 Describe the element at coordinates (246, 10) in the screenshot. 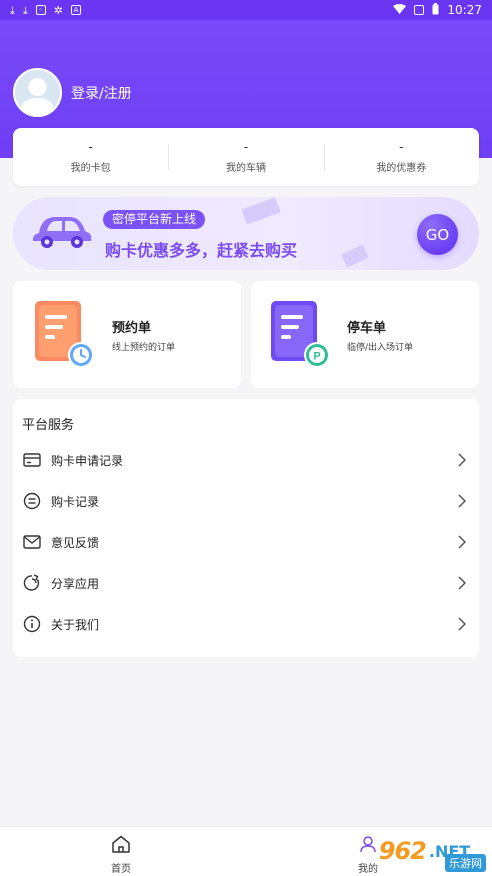

I see `status-bar: ⤓ ⤓ ◦ ✲ A 10:27` at that location.